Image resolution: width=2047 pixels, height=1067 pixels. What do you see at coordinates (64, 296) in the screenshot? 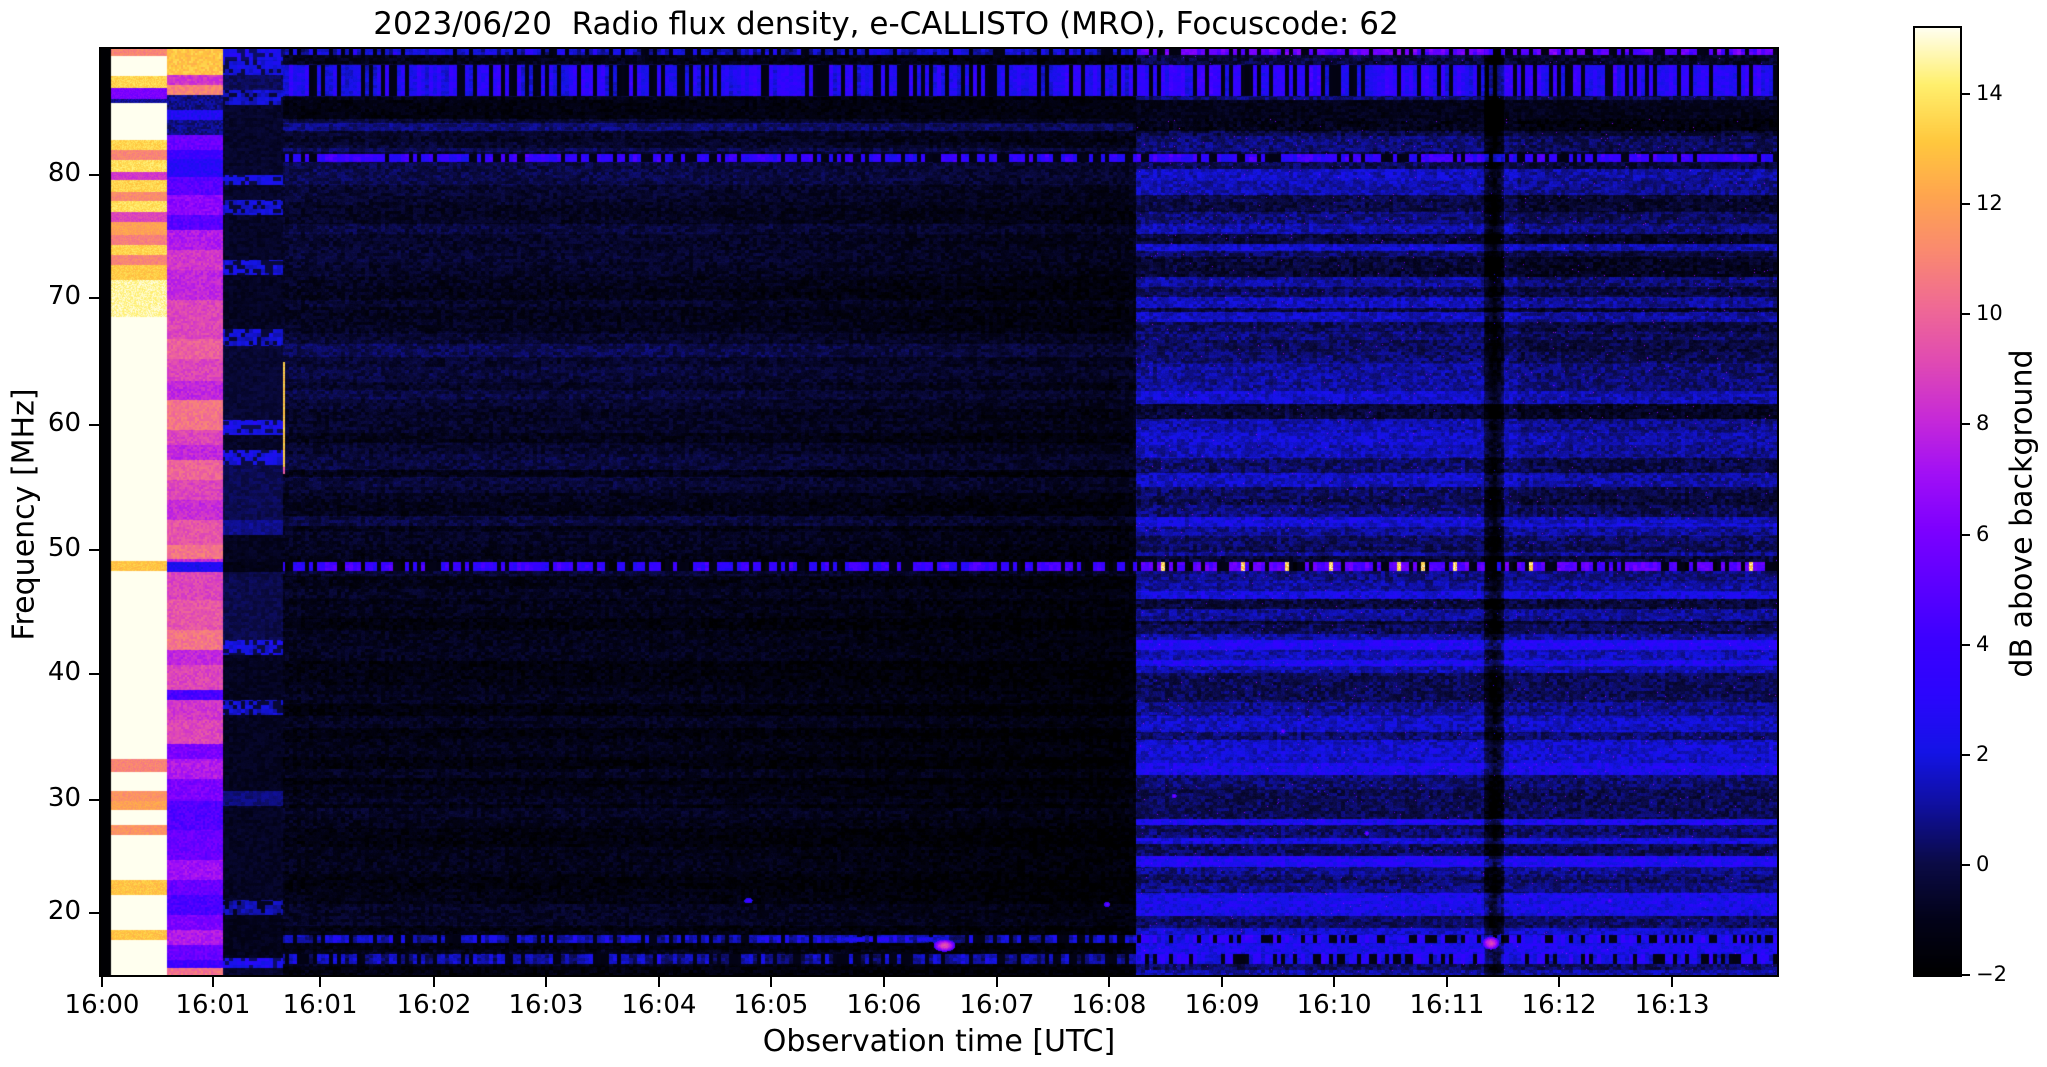
I see `y-tick-label: 70` at bounding box center [64, 296].